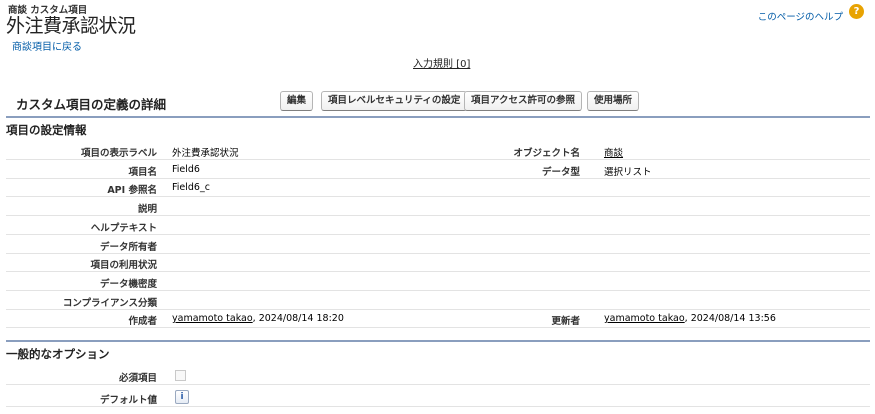  What do you see at coordinates (47, 45) in the screenshot?
I see `back-to-object-link: 商談項目に戻る` at bounding box center [47, 45].